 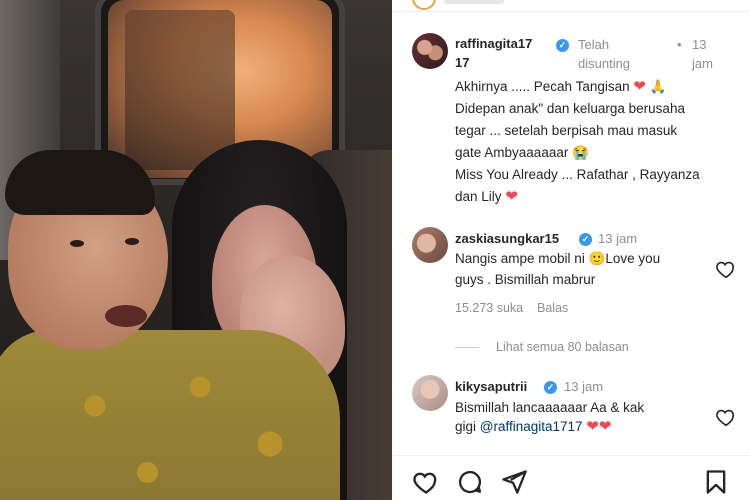 I want to click on window-reflection, so click(x=180, y=90).